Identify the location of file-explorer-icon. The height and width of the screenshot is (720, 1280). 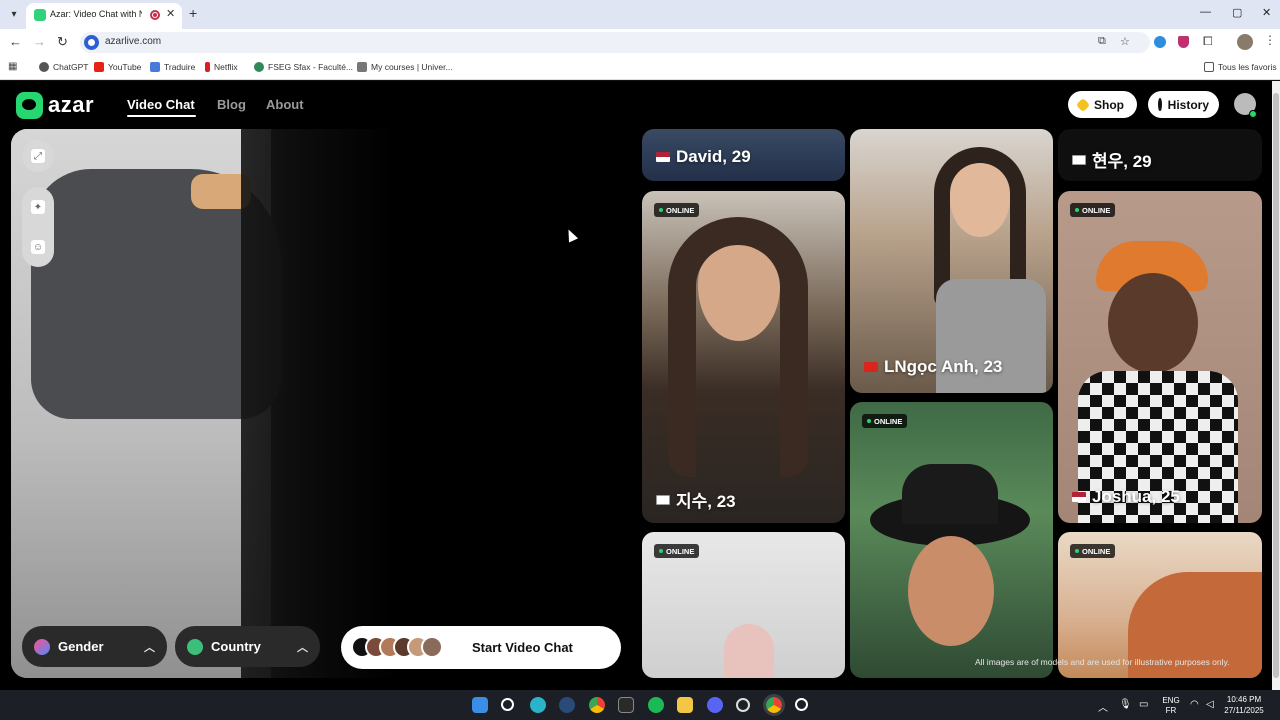
(685, 705).